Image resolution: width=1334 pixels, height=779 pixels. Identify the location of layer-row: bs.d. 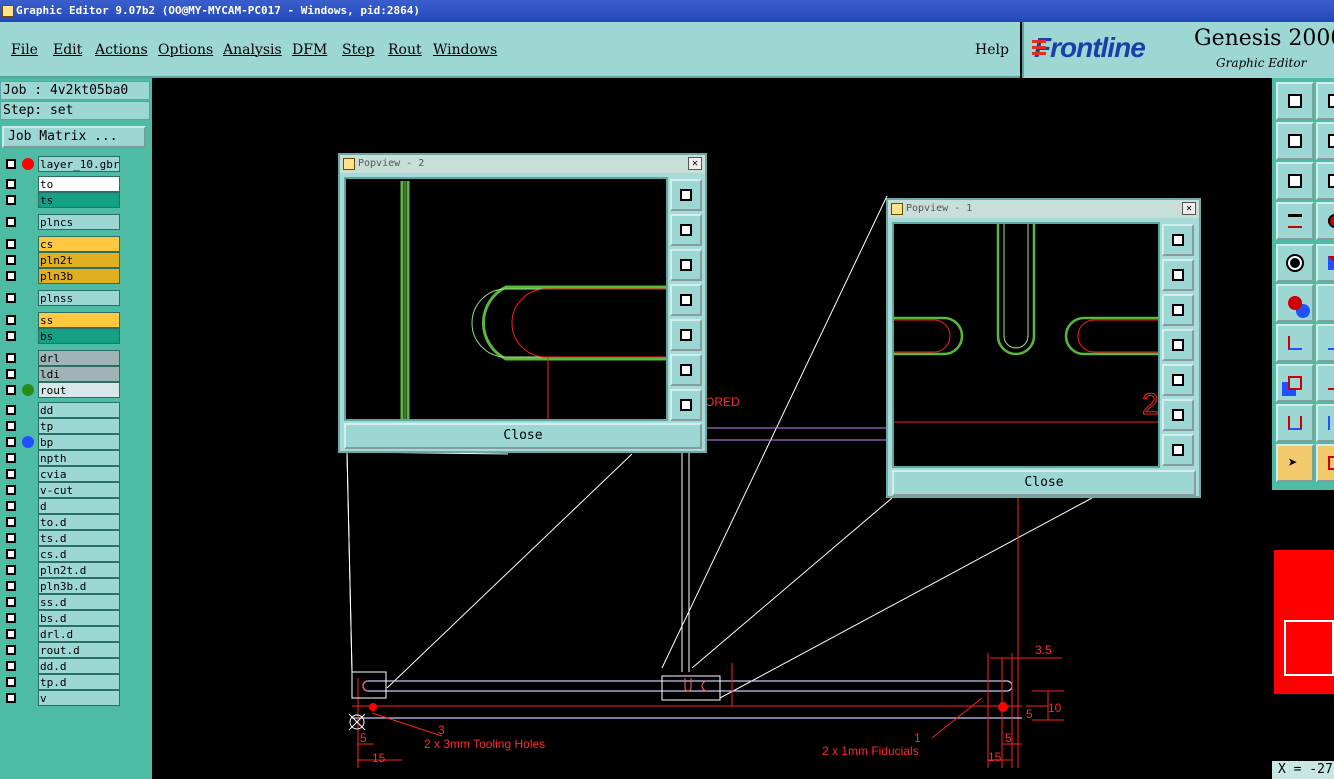
(62, 618).